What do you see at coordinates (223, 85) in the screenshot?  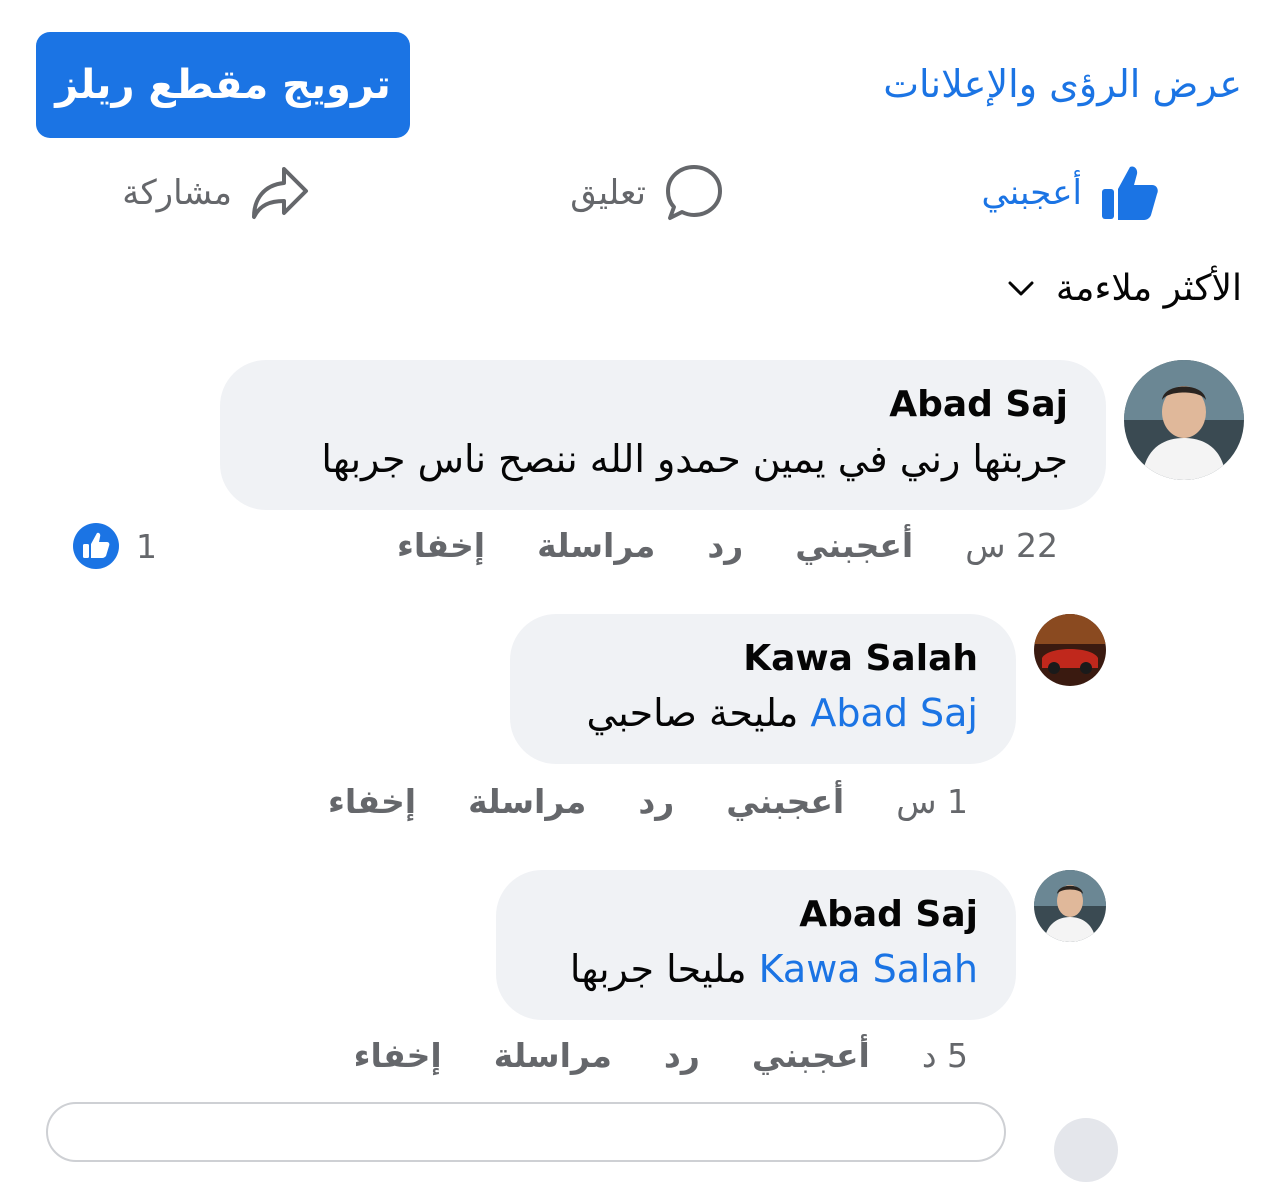 I see `promote-reel-button: ترويج مقطع ريلز` at bounding box center [223, 85].